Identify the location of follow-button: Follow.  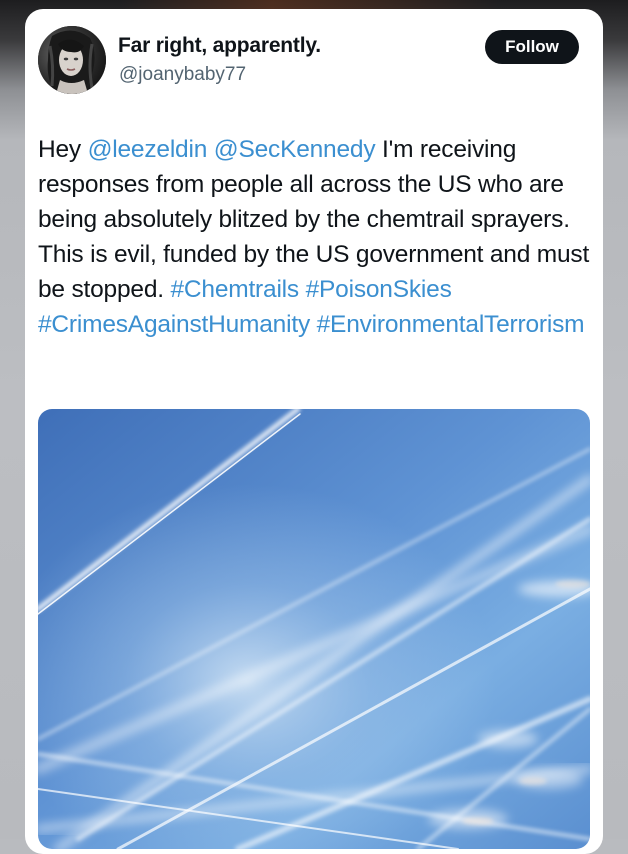
(532, 47).